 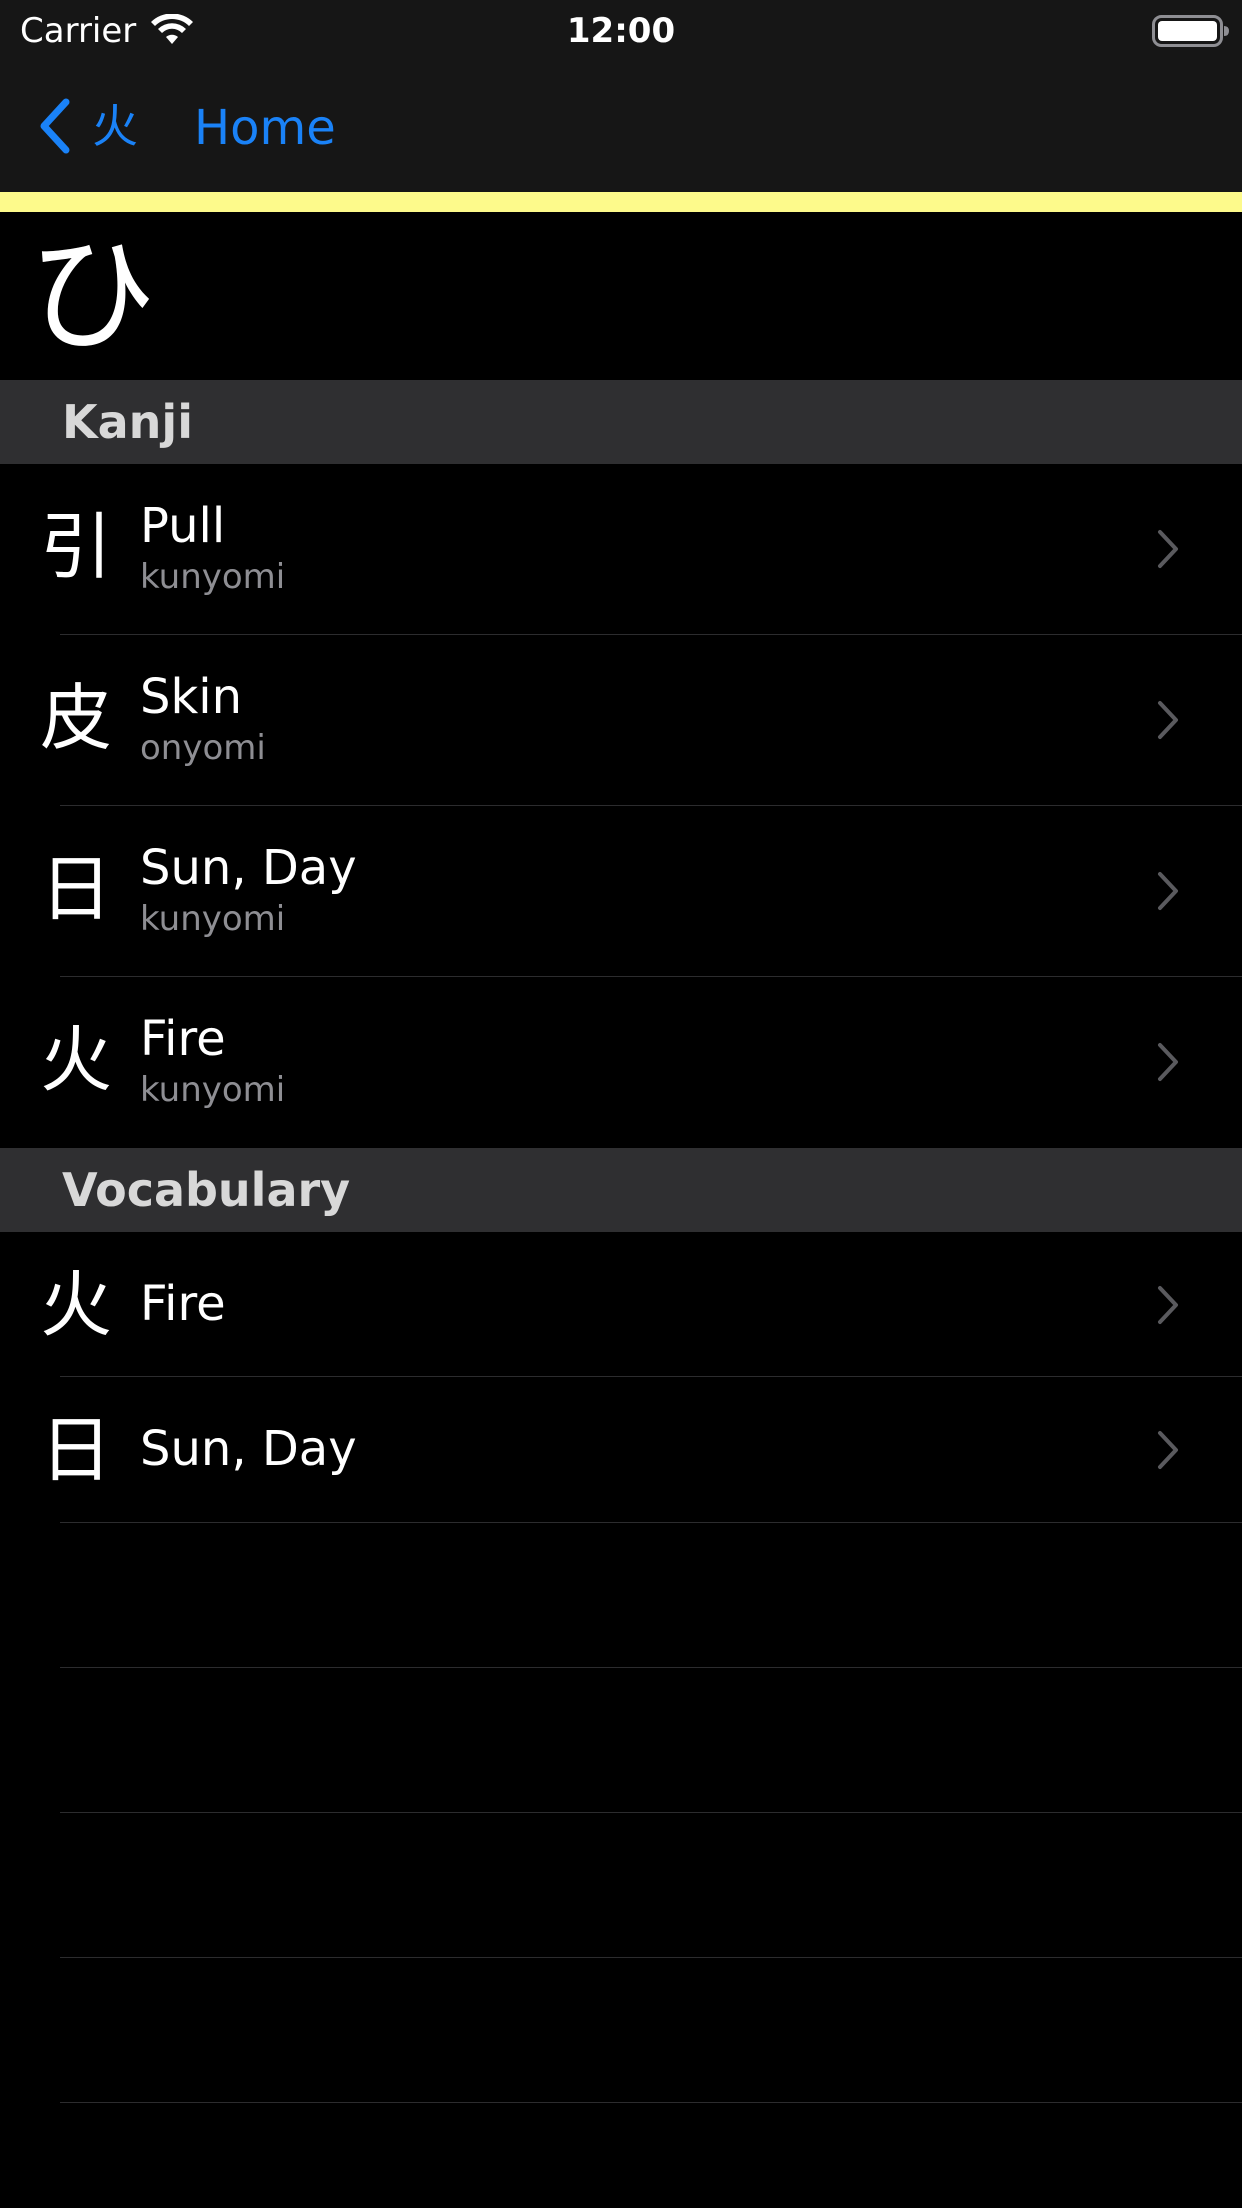 What do you see at coordinates (1190, 31) in the screenshot?
I see `battery-icon` at bounding box center [1190, 31].